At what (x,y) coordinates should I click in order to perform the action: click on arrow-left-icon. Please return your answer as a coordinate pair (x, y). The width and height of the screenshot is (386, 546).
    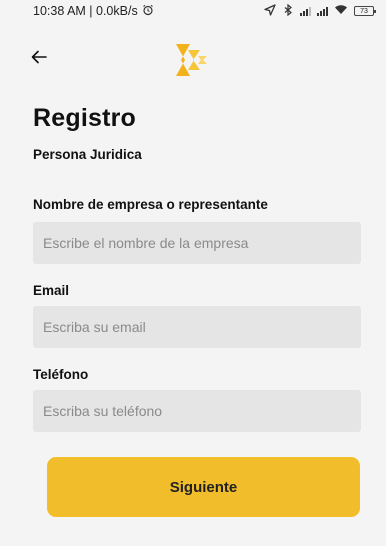
    Looking at the image, I should click on (39, 59).